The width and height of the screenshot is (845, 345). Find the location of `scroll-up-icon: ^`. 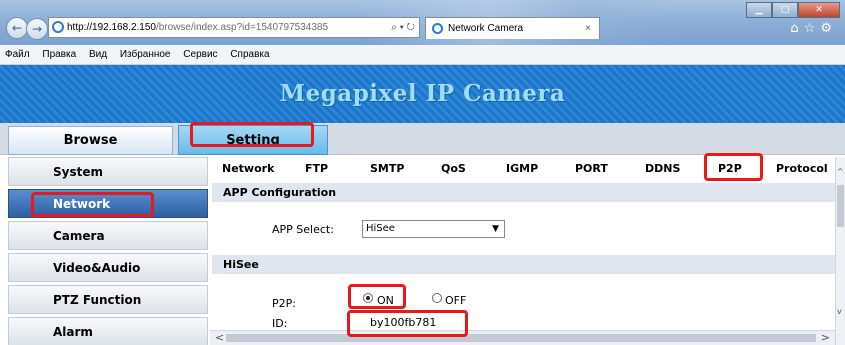

scroll-up-icon: ^ is located at coordinates (840, 171).